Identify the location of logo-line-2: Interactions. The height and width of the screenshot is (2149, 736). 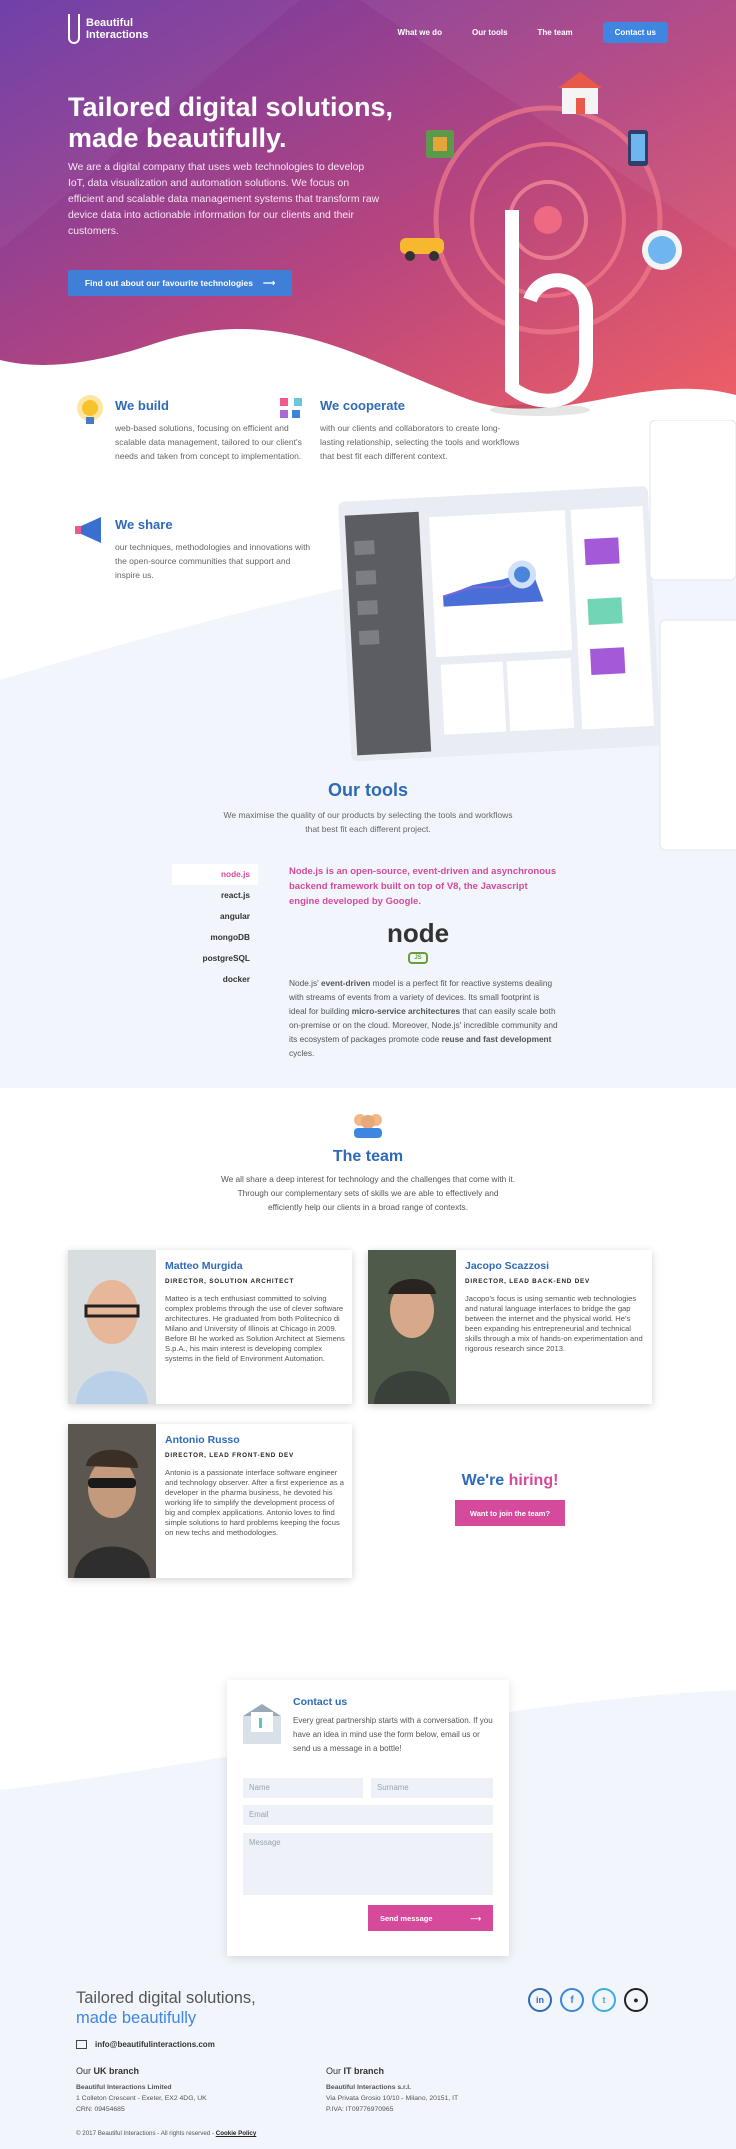
(117, 35).